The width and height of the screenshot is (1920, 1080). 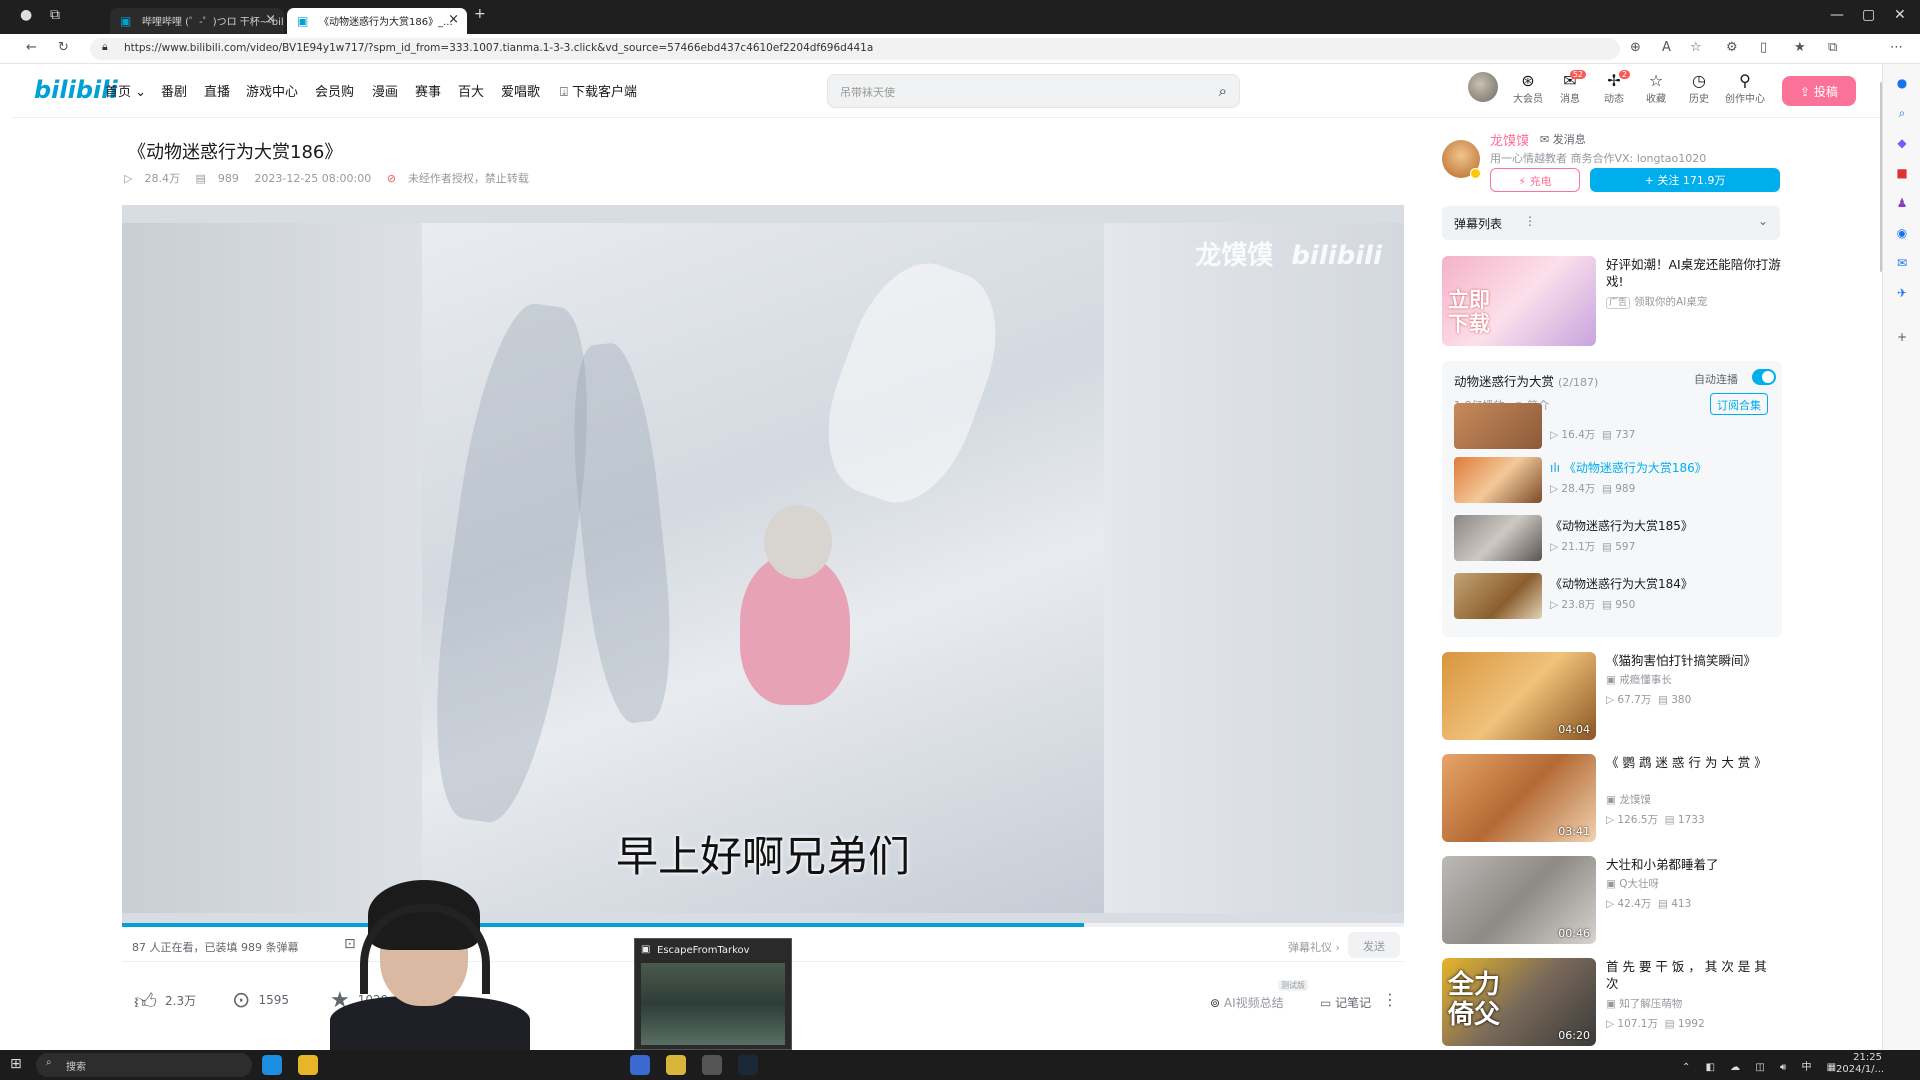 I want to click on windows-start-icon: ⊞, so click(x=16, y=1064).